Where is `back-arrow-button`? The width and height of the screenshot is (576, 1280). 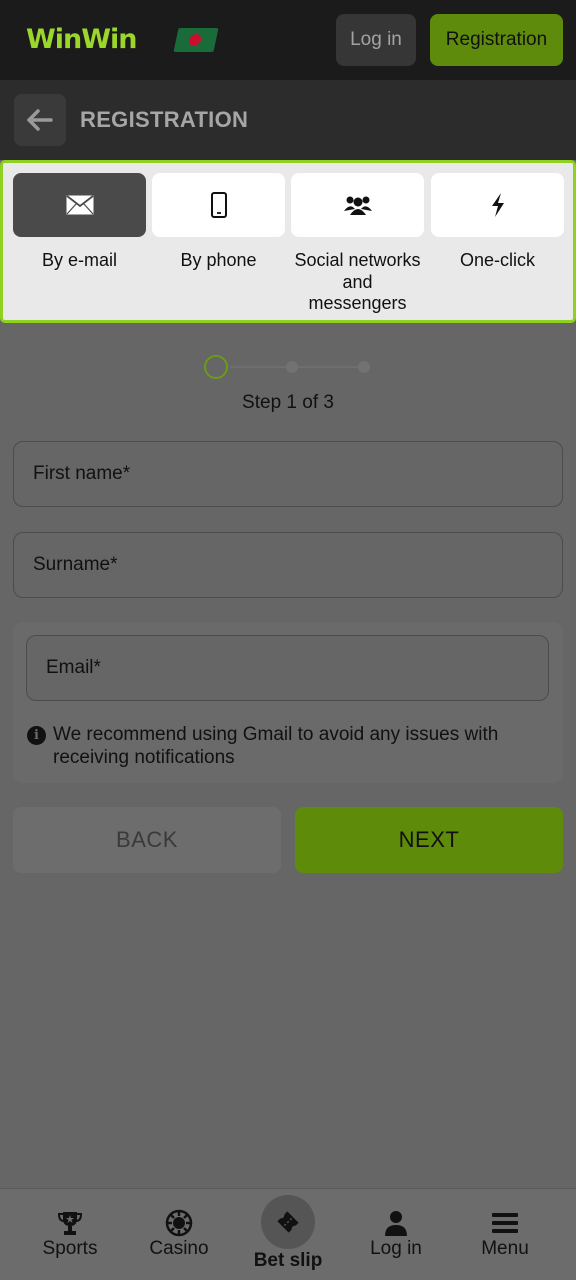
back-arrow-button is located at coordinates (40, 120).